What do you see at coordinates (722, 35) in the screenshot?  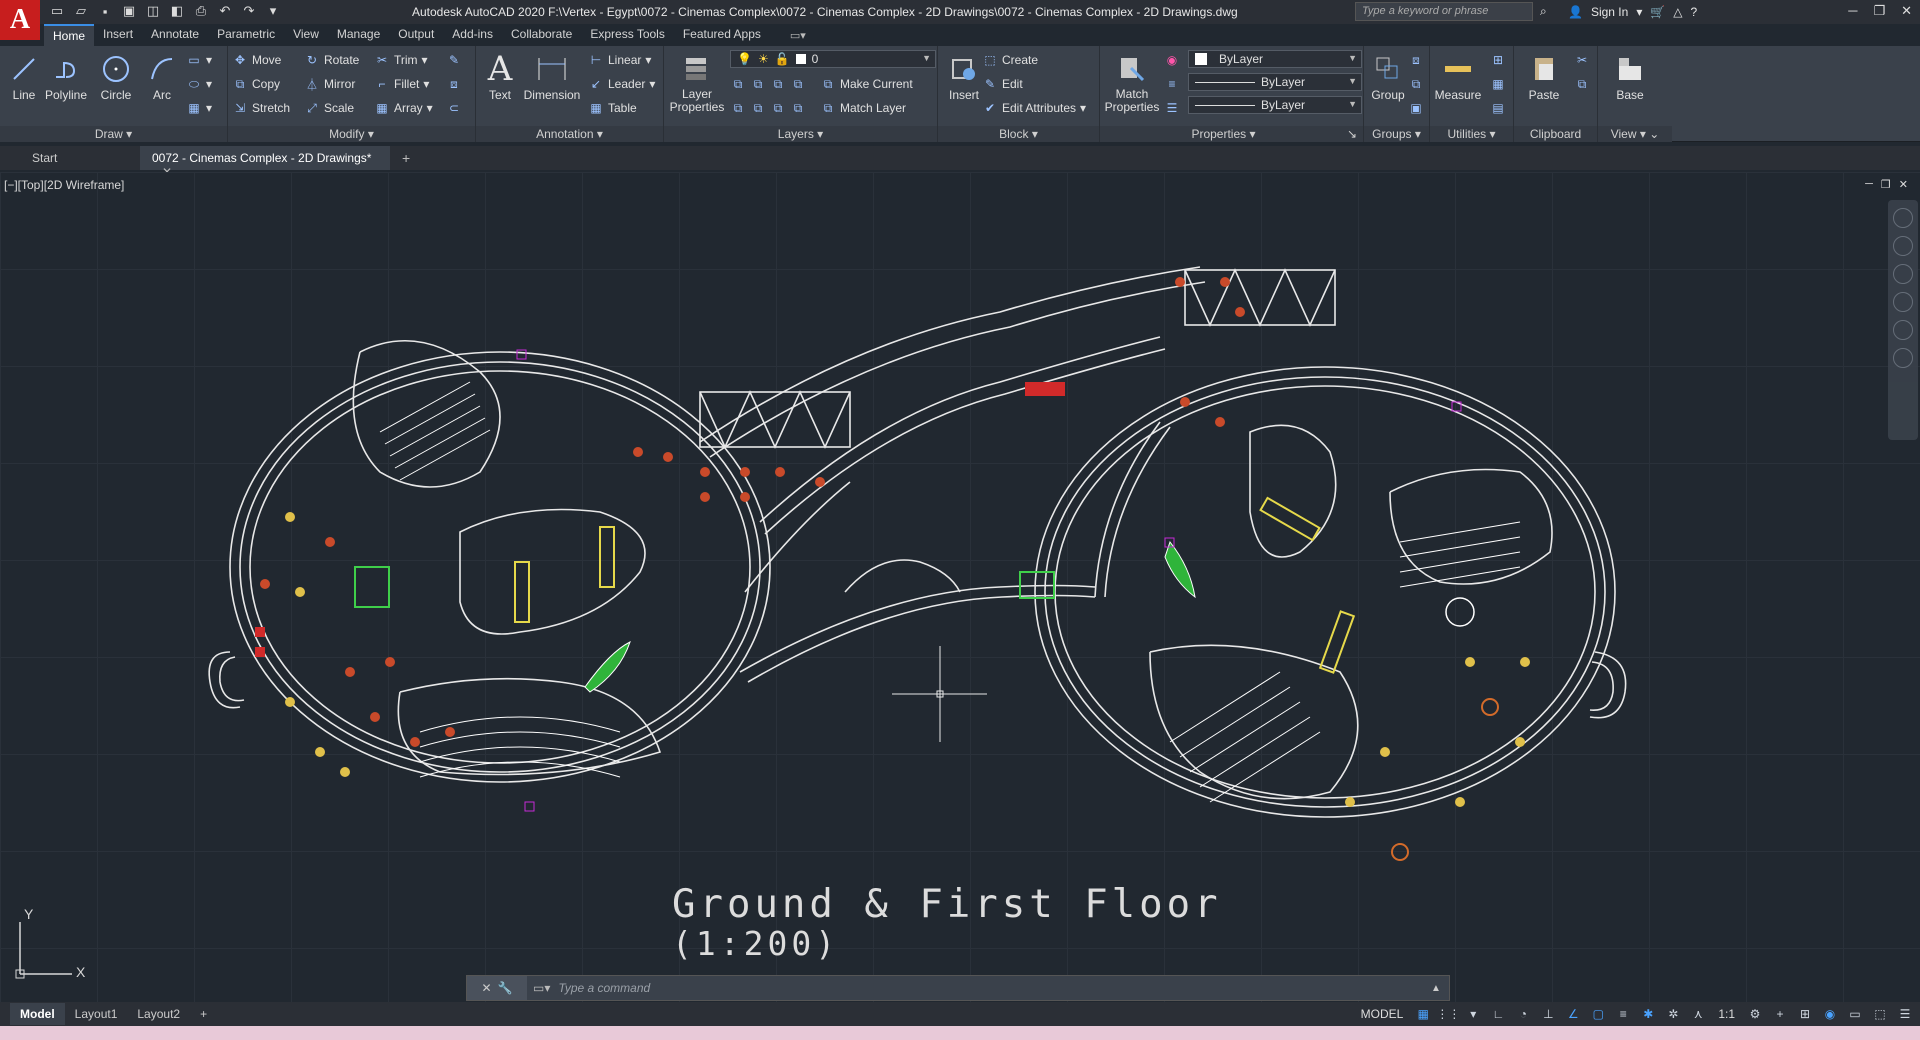 I see `tab-featured-apps: Featured Apps` at bounding box center [722, 35].